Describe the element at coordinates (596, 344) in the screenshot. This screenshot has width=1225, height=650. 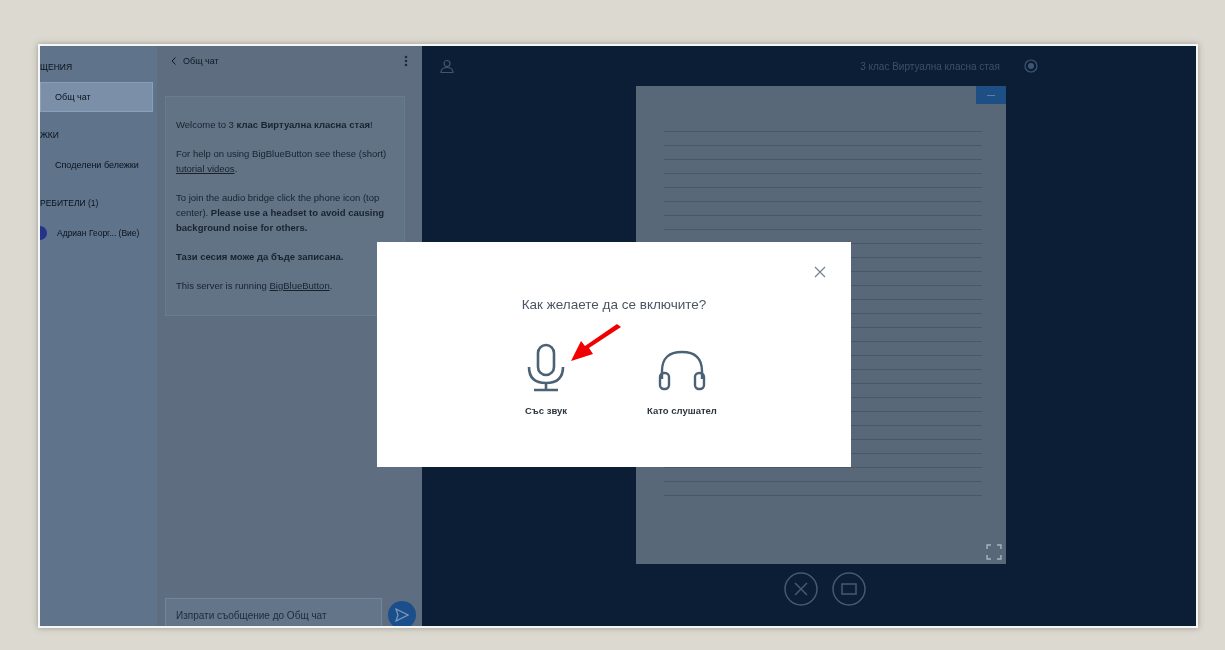
I see `pointer-arrow` at that location.